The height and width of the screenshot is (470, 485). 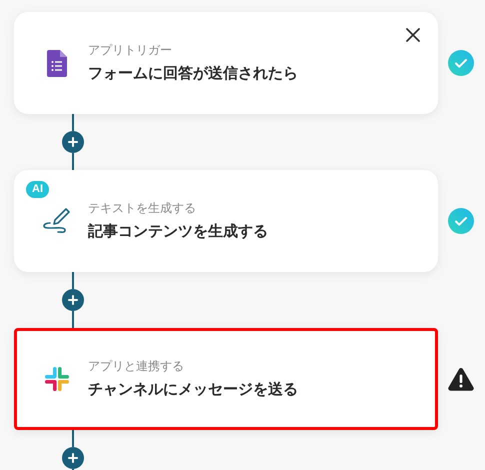 I want to click on ai-badge: AI, so click(x=37, y=189).